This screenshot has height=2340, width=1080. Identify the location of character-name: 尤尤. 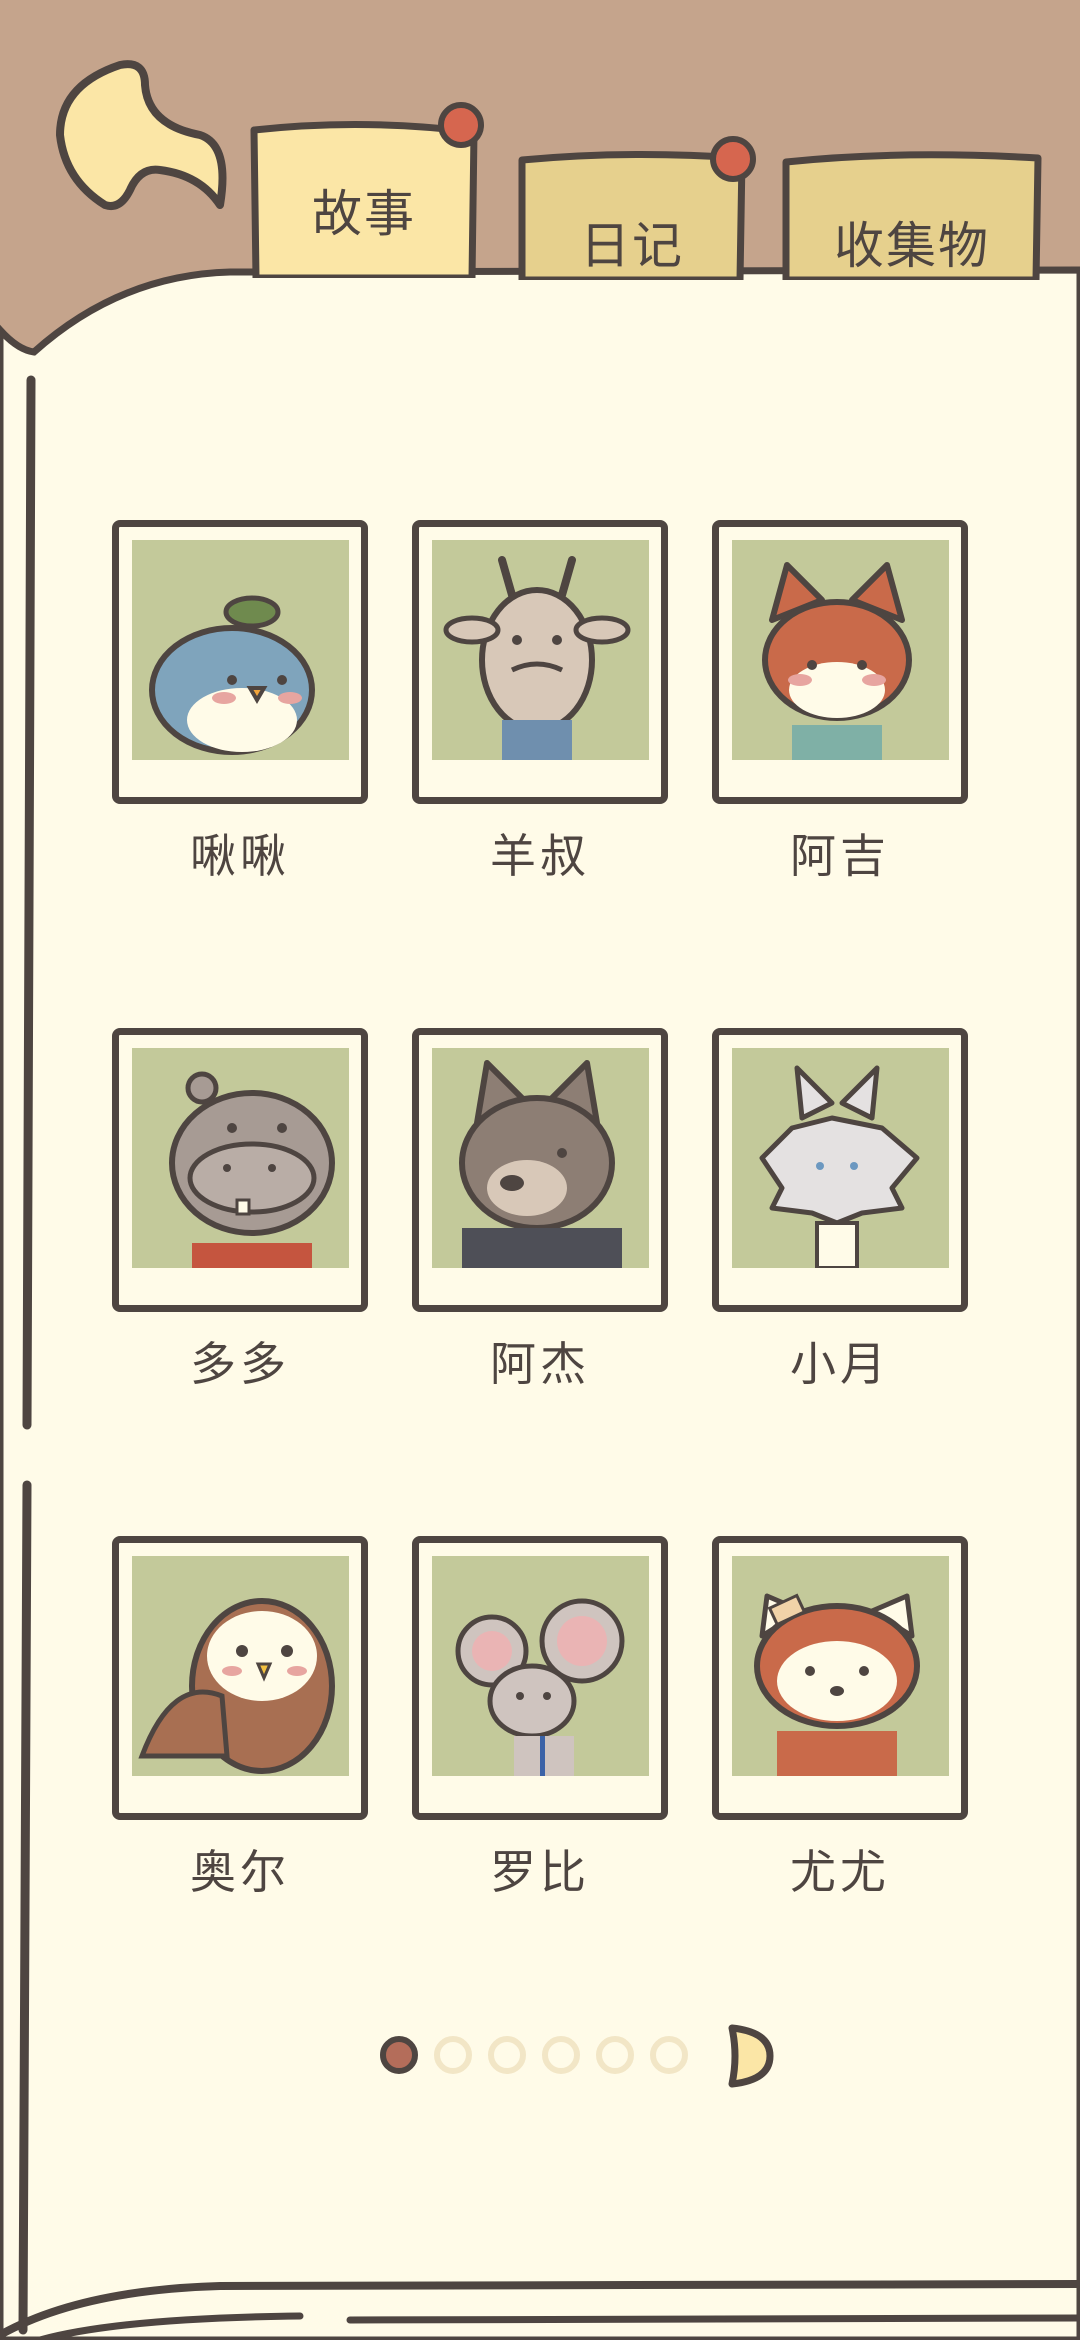
(840, 1872).